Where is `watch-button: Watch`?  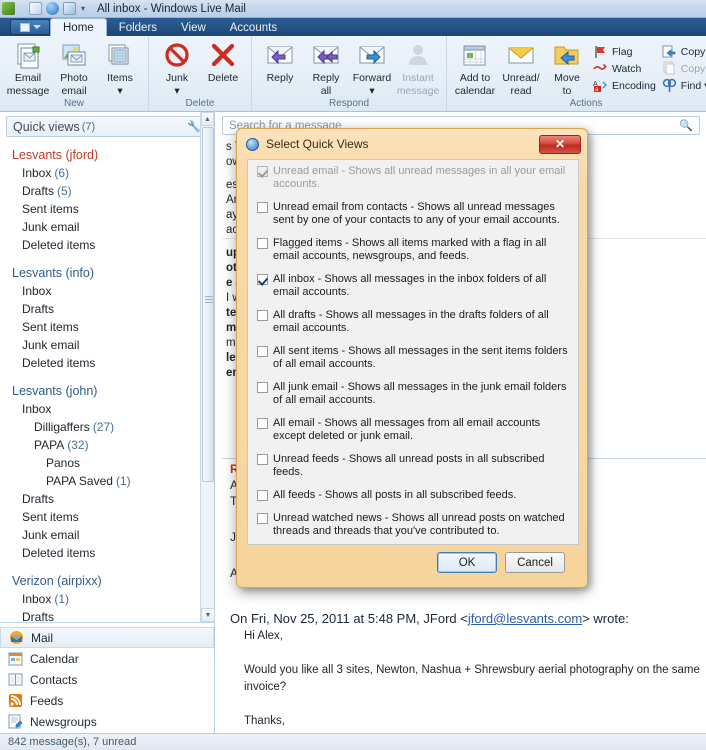
watch-button: Watch is located at coordinates (624, 68).